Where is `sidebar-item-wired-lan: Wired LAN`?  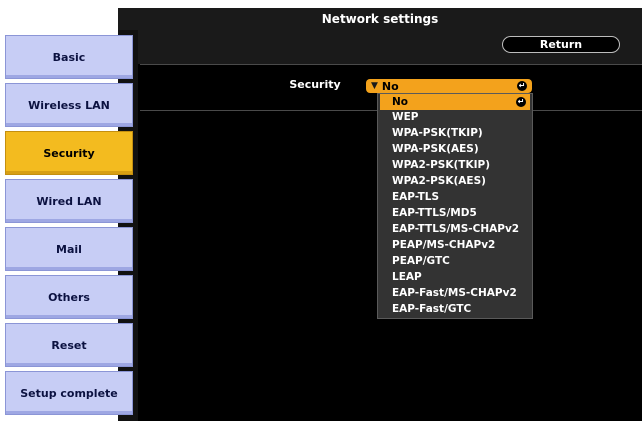
sidebar-item-wired-lan: Wired LAN is located at coordinates (69, 201).